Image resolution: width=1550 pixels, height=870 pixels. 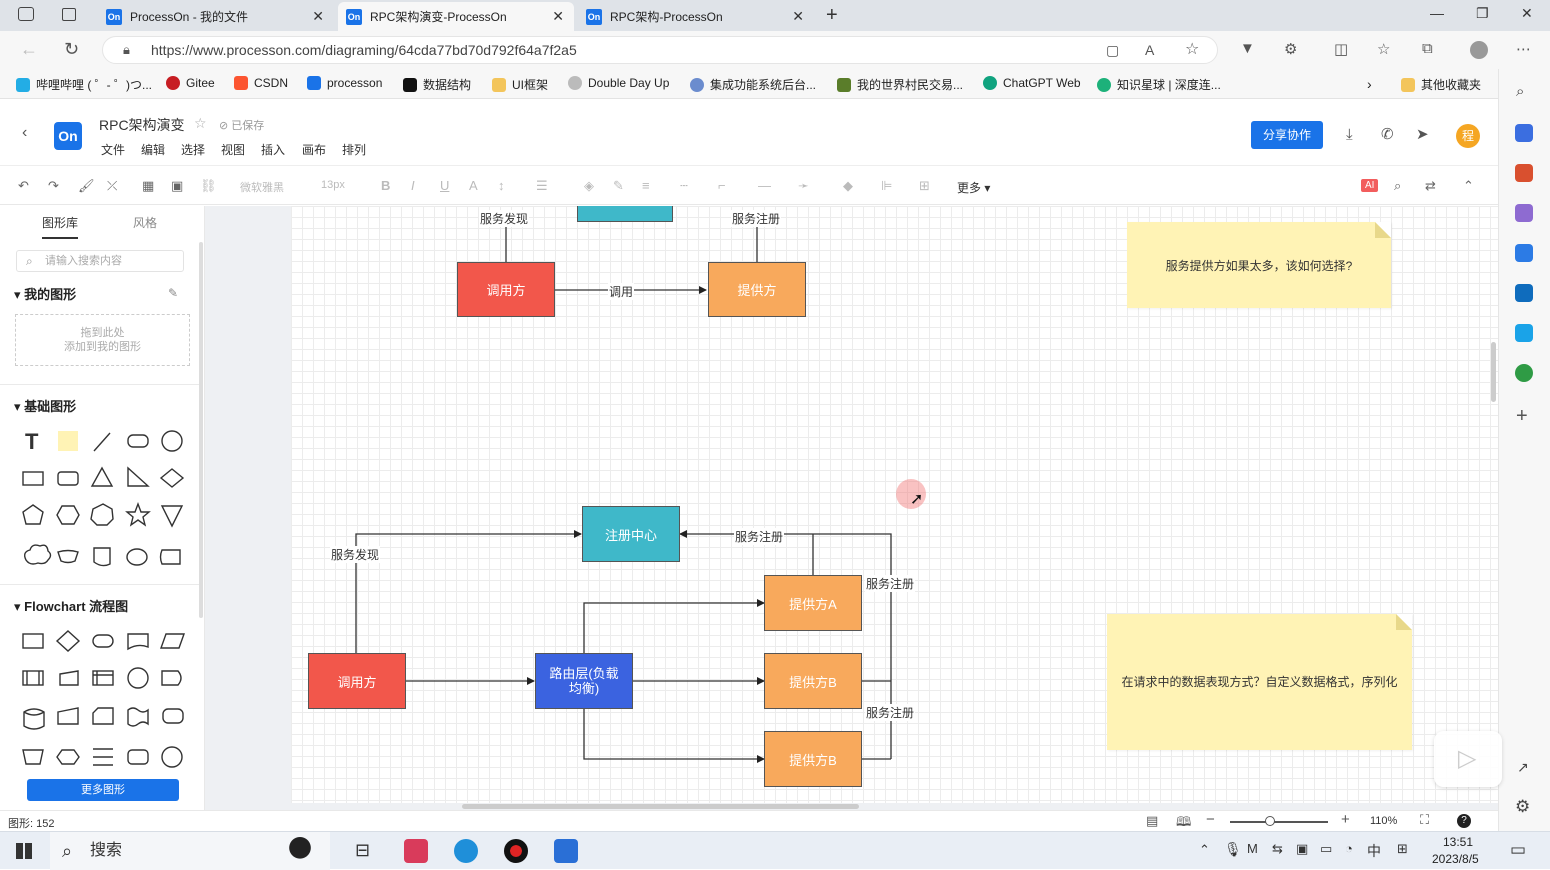 I want to click on italic-icon: I, so click(x=413, y=185).